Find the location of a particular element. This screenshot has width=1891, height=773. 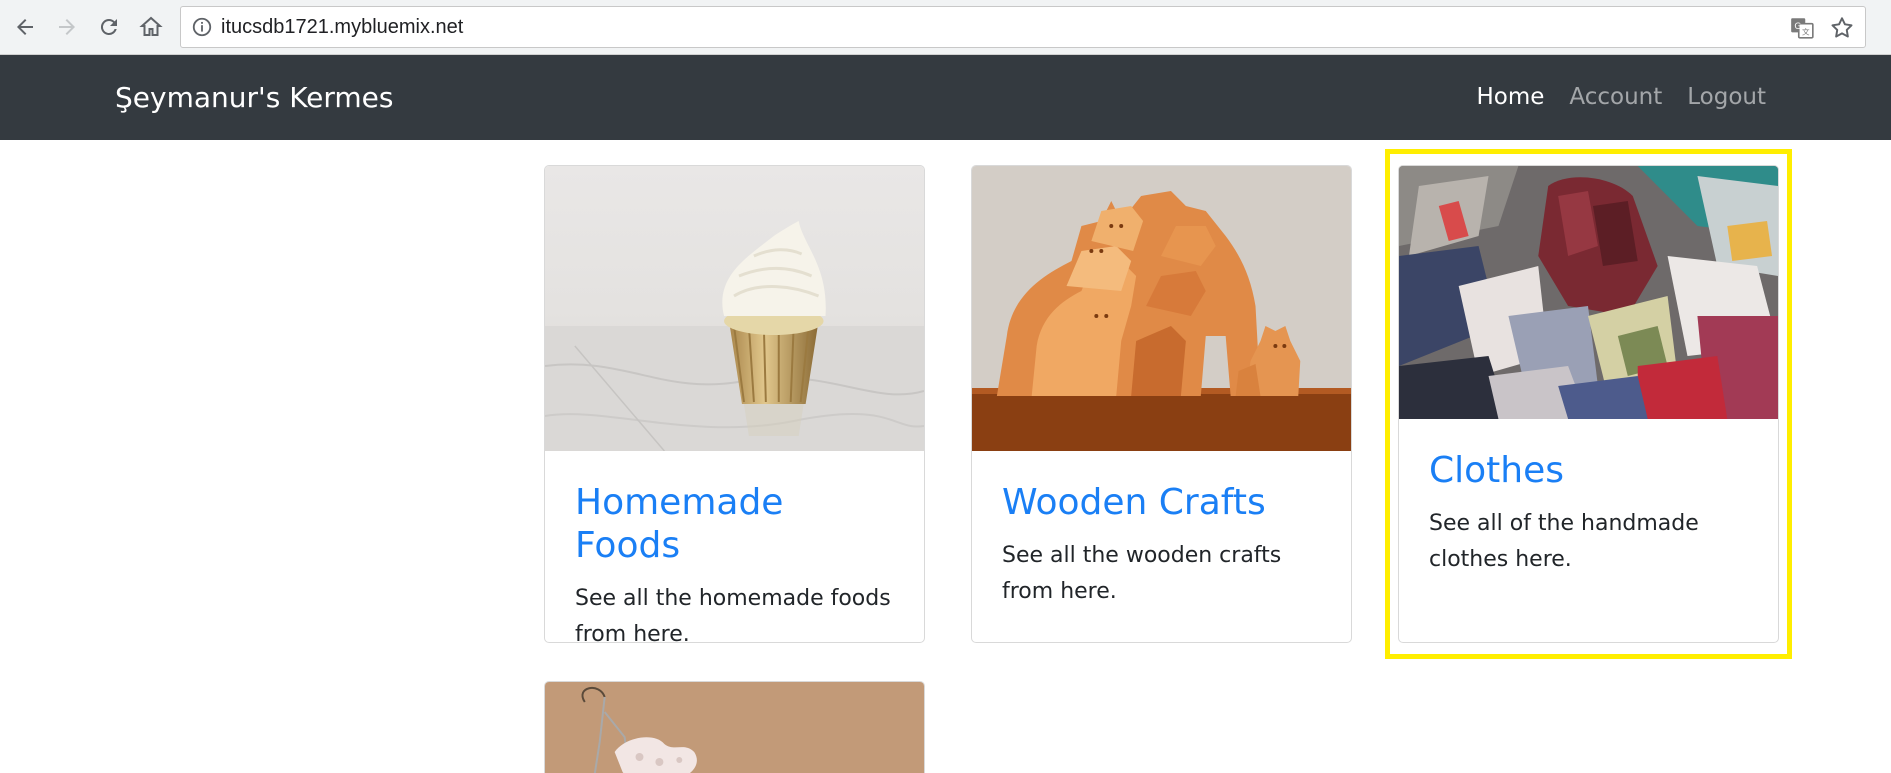

info-icon is located at coordinates (202, 27).